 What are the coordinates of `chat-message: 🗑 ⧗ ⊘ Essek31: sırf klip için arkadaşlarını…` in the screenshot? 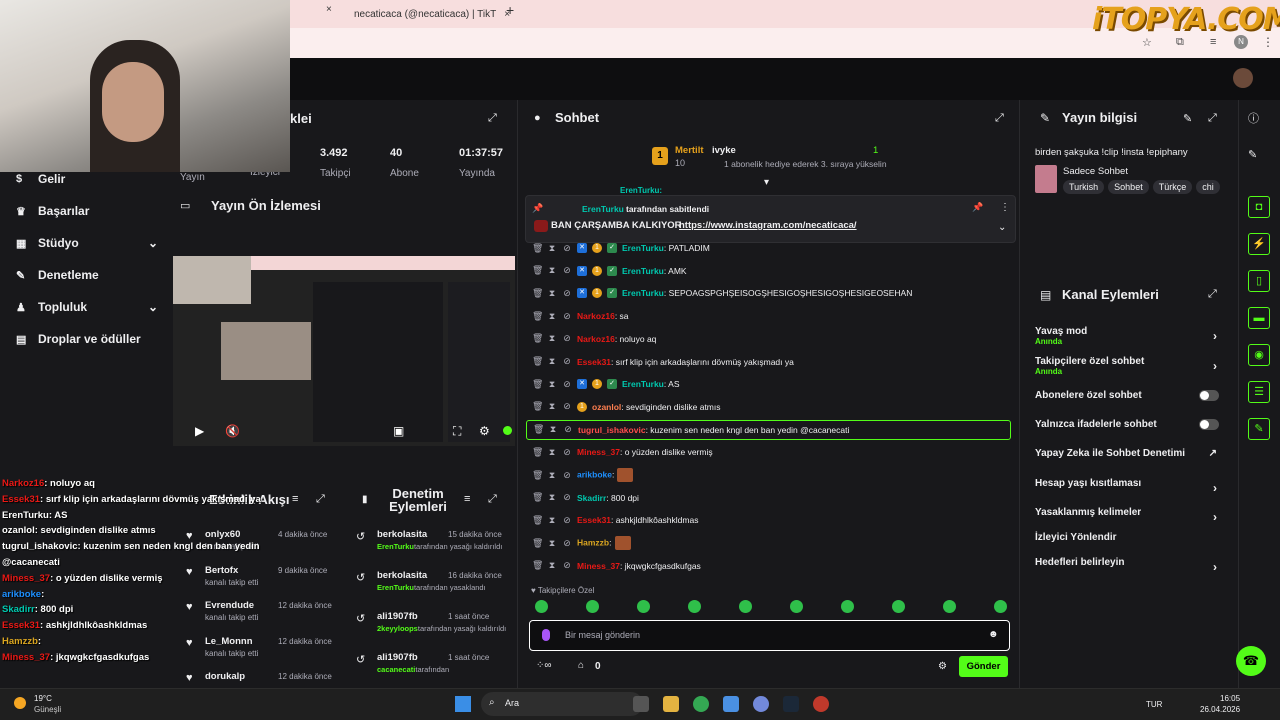 It's located at (771, 362).